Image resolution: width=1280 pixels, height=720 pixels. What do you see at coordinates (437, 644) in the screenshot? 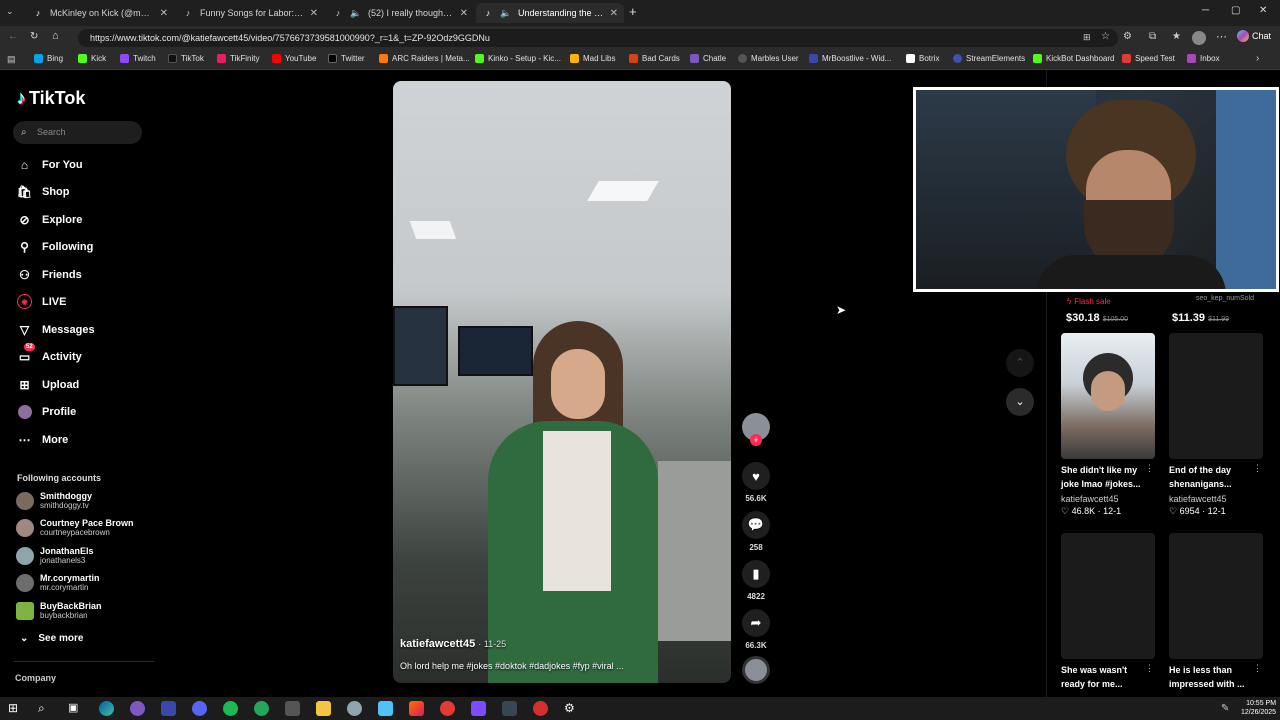
I see `author-name: katiefawcett45` at bounding box center [437, 644].